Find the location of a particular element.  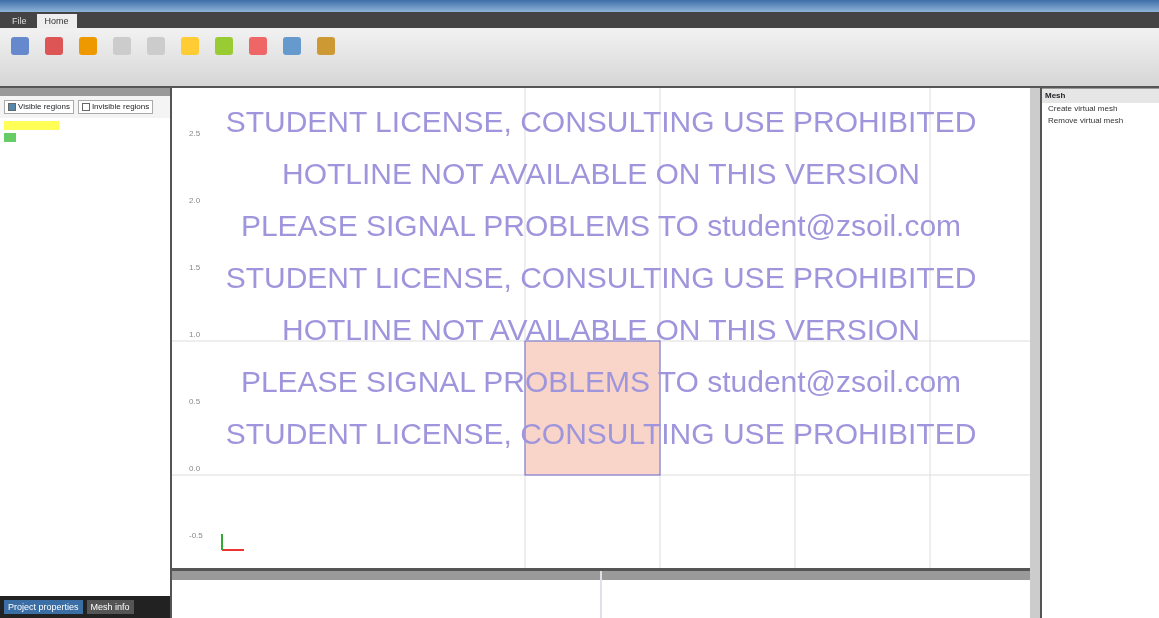

axis-label: 0.0 is located at coordinates (195, 469).